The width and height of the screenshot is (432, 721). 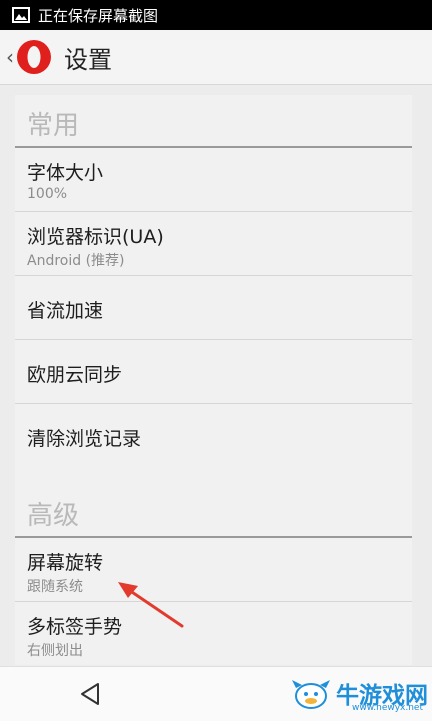 I want to click on page-title: 设置, so click(x=88, y=59).